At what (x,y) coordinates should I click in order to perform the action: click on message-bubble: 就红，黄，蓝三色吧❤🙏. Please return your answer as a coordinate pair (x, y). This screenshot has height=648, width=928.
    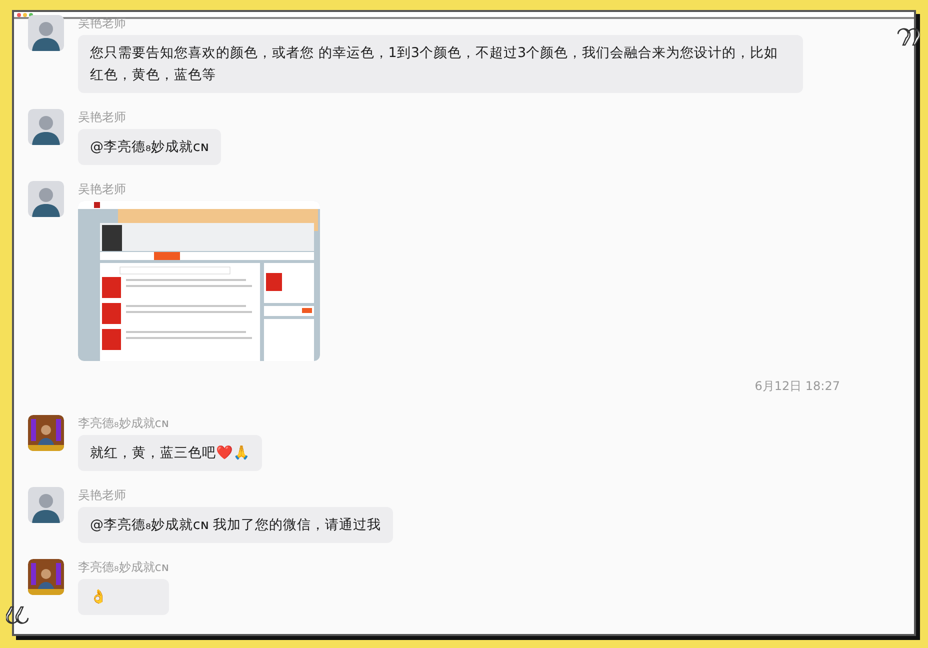
    Looking at the image, I should click on (170, 453).